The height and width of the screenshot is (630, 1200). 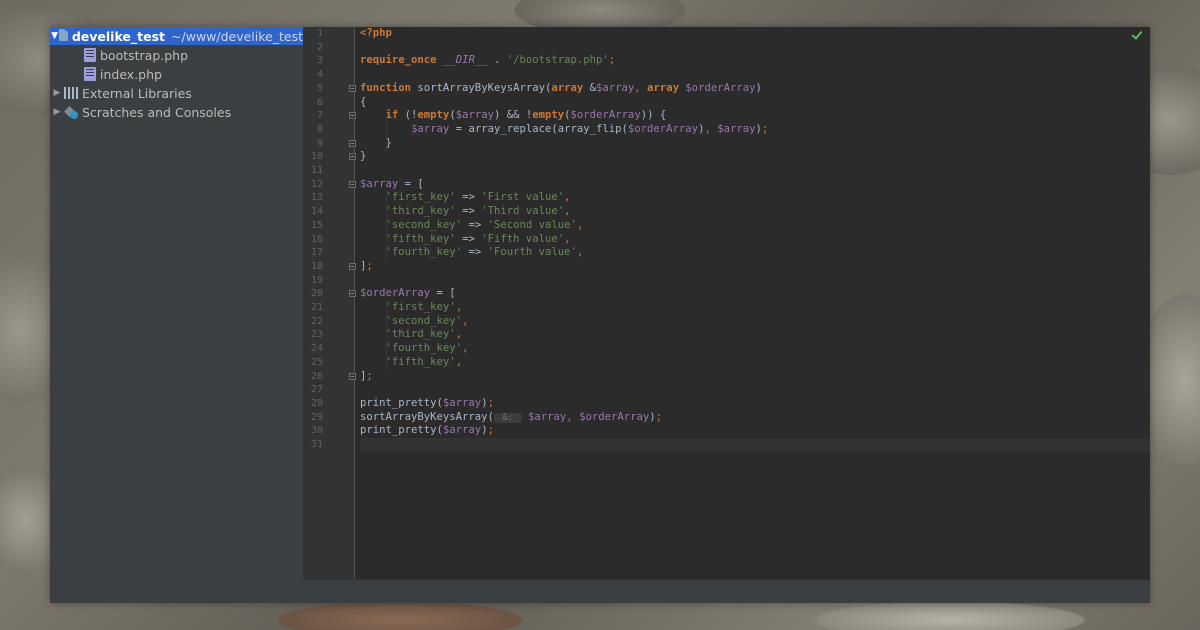 I want to click on code-token: ), so click(x=758, y=87).